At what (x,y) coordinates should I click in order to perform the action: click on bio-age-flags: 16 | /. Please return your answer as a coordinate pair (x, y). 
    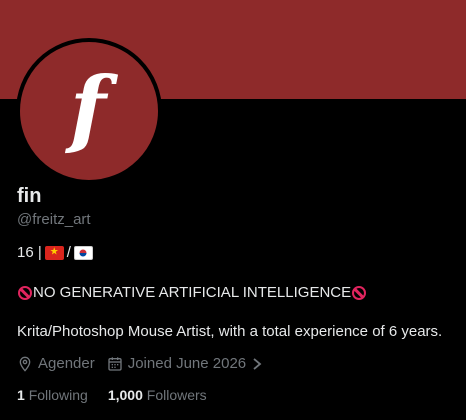
    Looking at the image, I should click on (55, 252).